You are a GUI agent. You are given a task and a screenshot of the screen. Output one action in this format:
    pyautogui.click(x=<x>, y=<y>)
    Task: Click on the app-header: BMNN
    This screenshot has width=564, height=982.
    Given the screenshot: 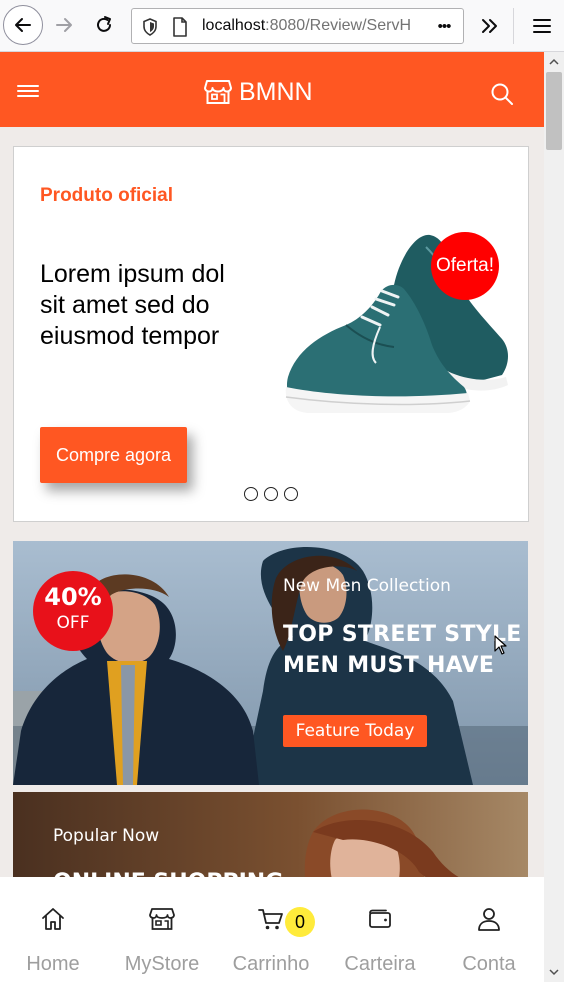 What is the action you would take?
    pyautogui.click(x=272, y=89)
    